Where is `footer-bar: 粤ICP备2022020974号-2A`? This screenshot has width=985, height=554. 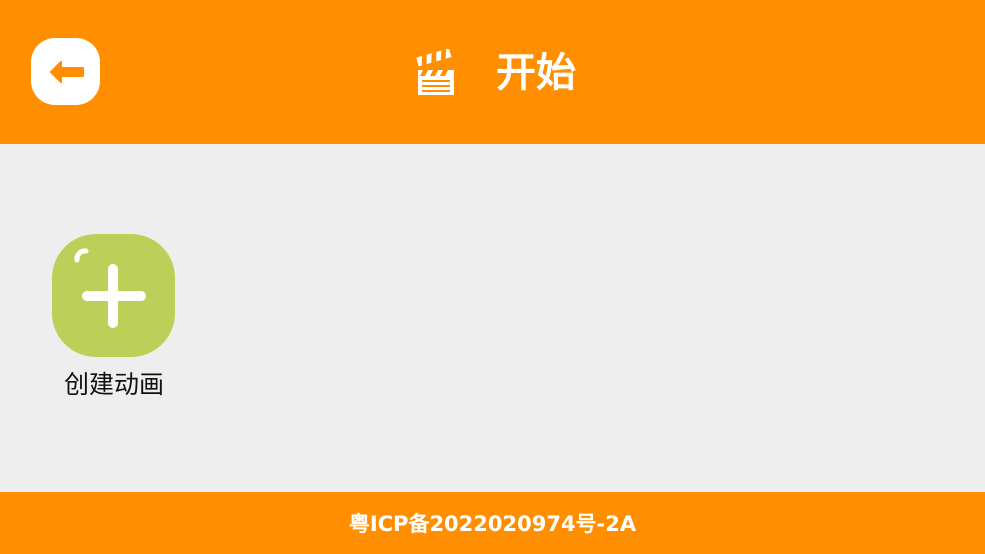
footer-bar: 粤ICP备2022020974号-2A is located at coordinates (492, 523).